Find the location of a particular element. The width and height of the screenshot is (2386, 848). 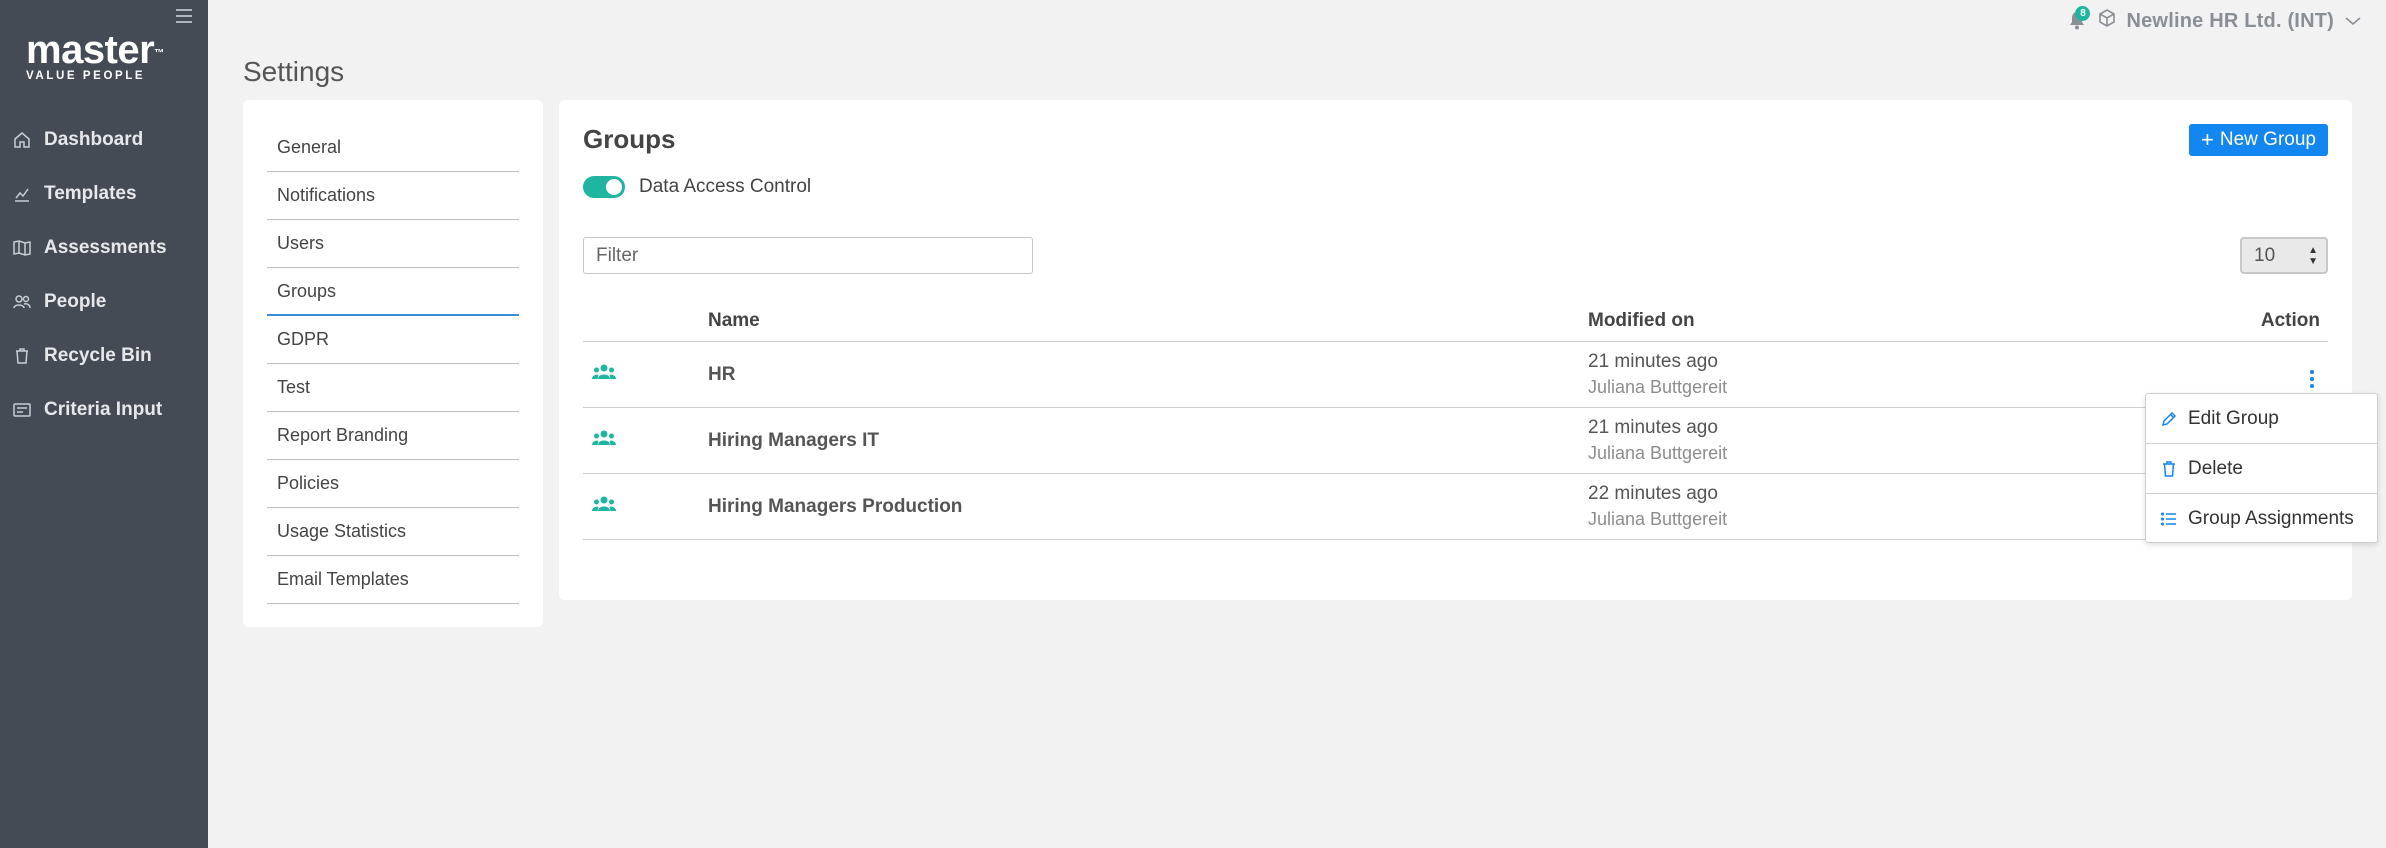

settings-item-notifications: Notifications is located at coordinates (393, 196).